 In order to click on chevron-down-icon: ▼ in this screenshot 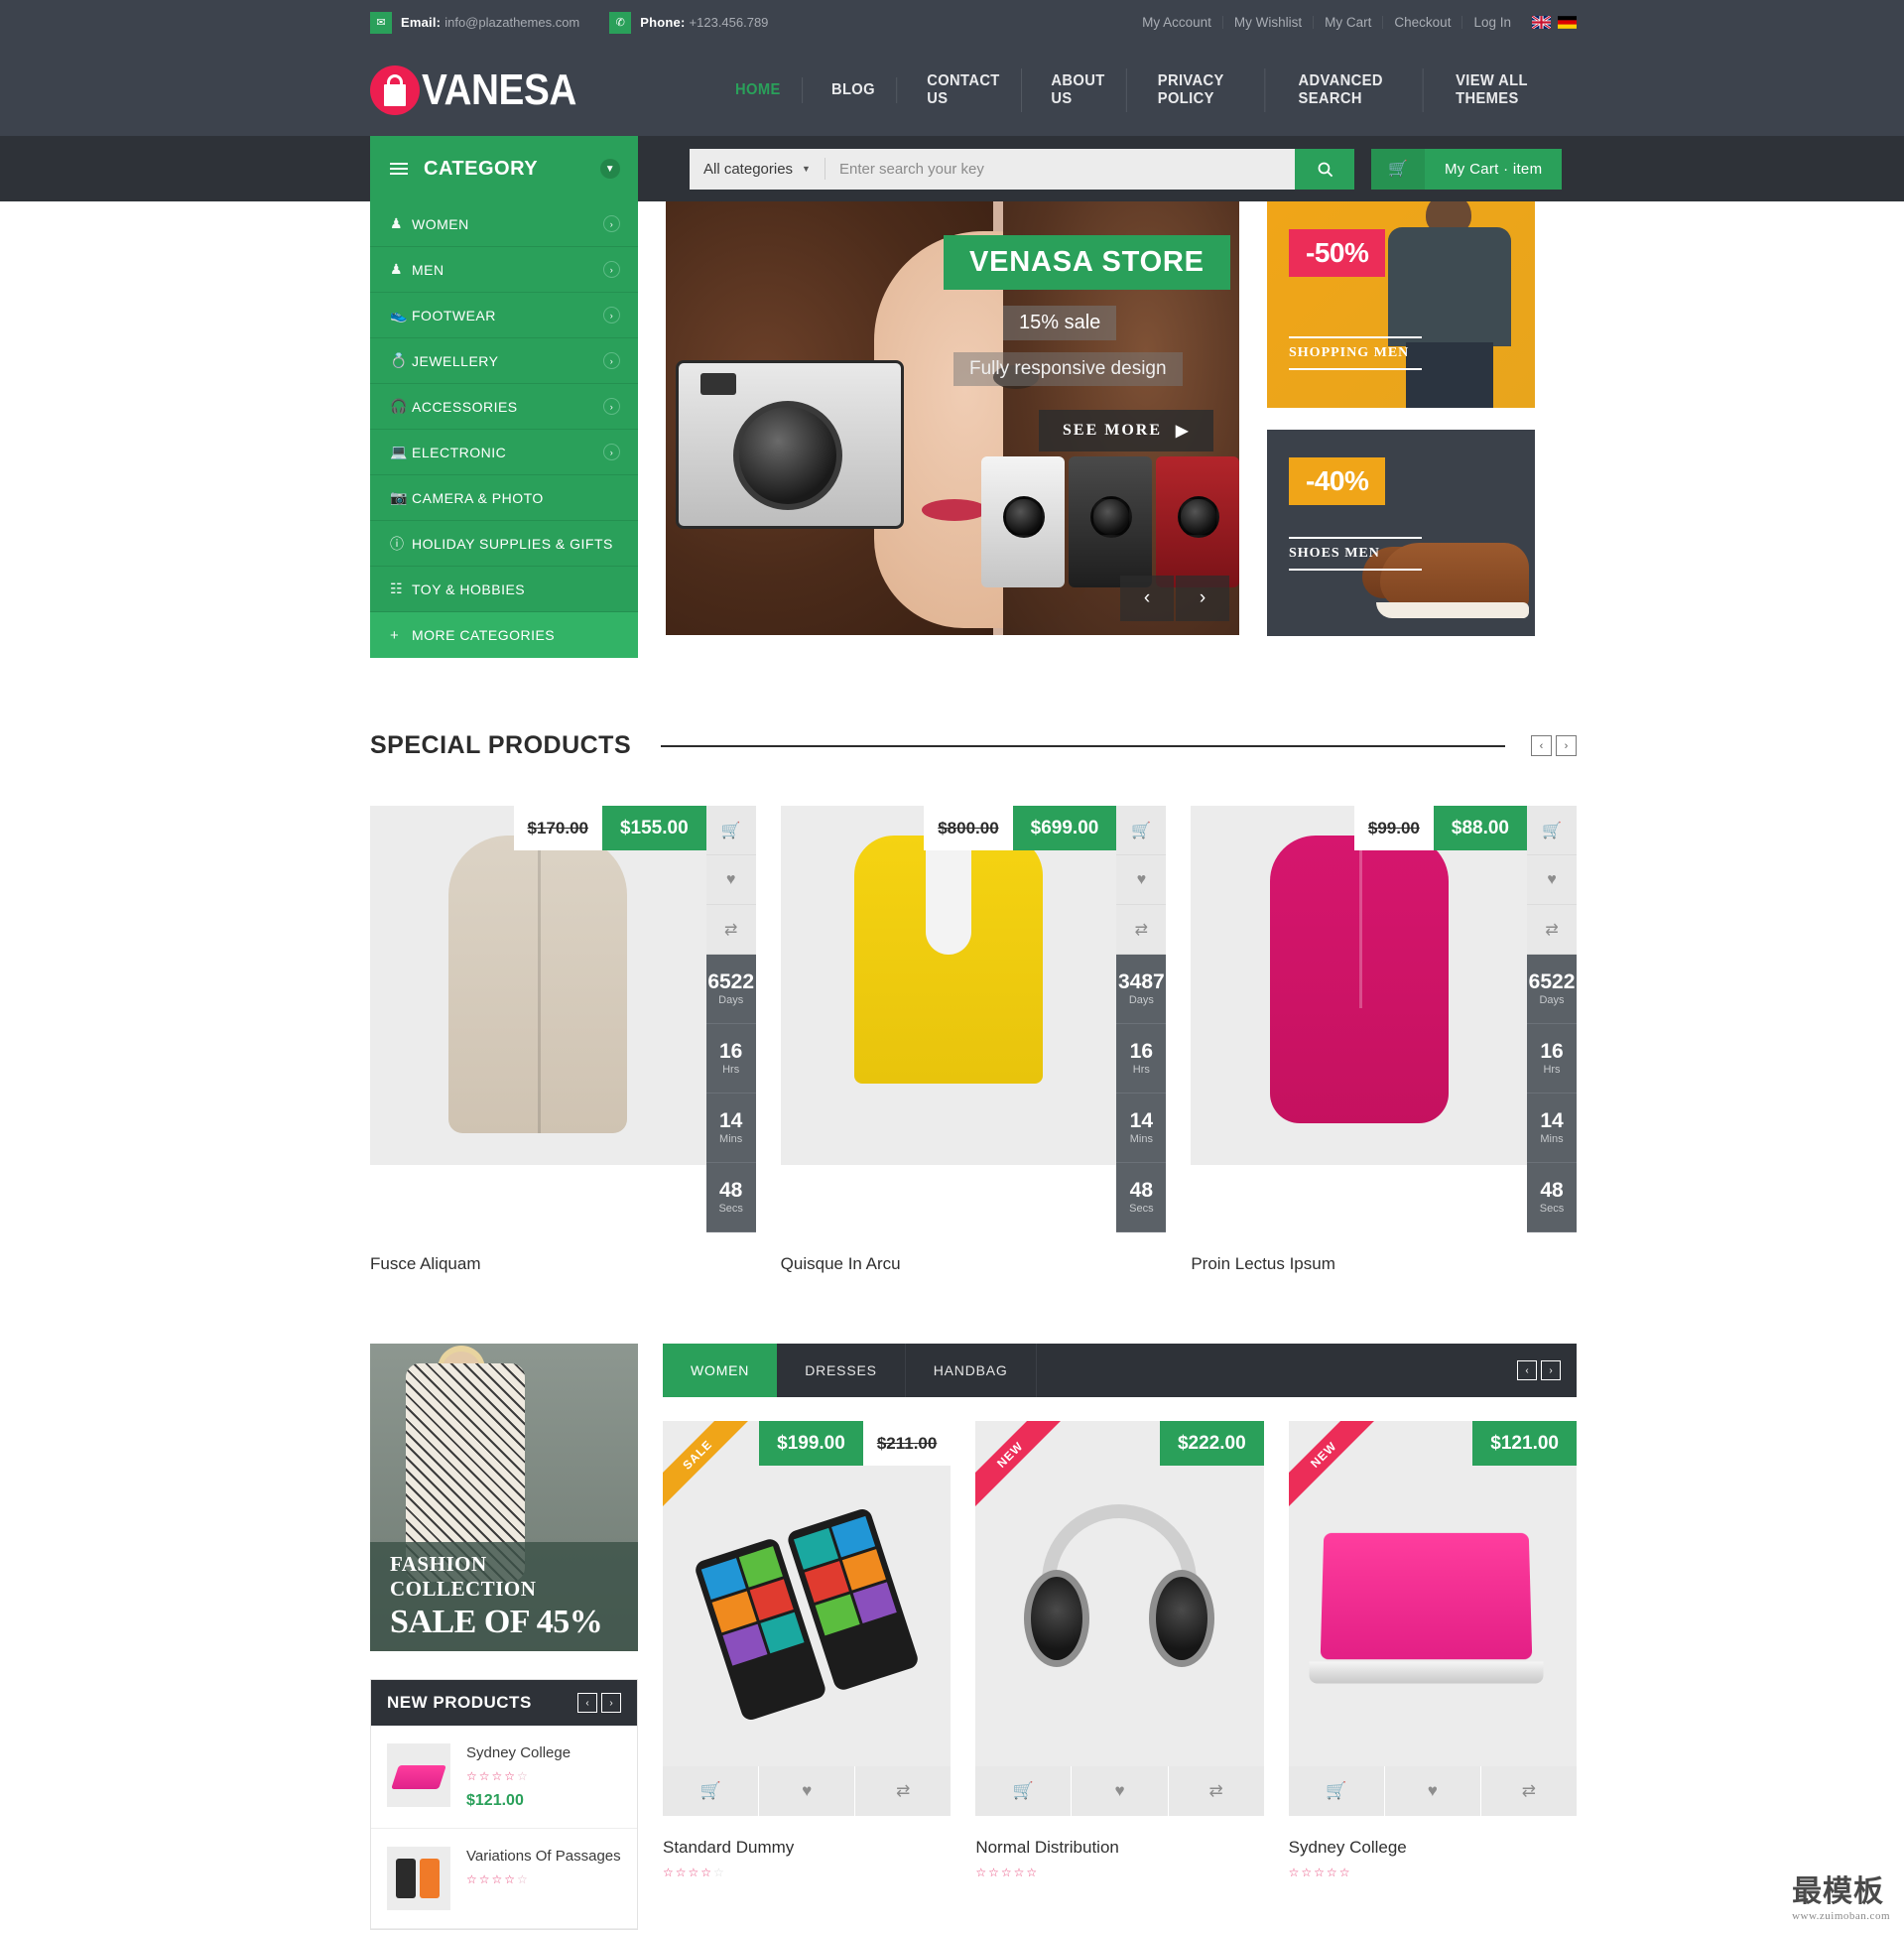, I will do `click(610, 169)`.